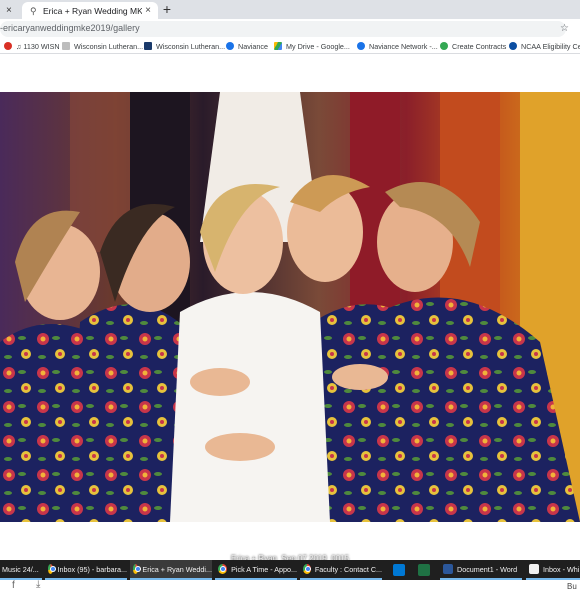 Image resolution: width=580 pixels, height=591 pixels. What do you see at coordinates (13, 585) in the screenshot?
I see `facebook-share-icon: f` at bounding box center [13, 585].